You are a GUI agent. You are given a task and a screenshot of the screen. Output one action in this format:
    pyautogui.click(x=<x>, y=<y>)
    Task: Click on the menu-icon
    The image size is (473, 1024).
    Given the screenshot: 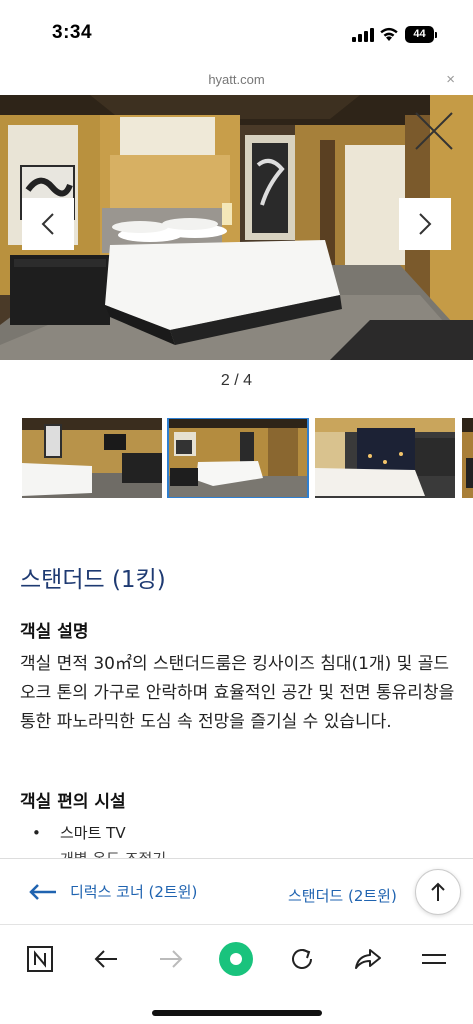 What is the action you would take?
    pyautogui.click(x=434, y=959)
    